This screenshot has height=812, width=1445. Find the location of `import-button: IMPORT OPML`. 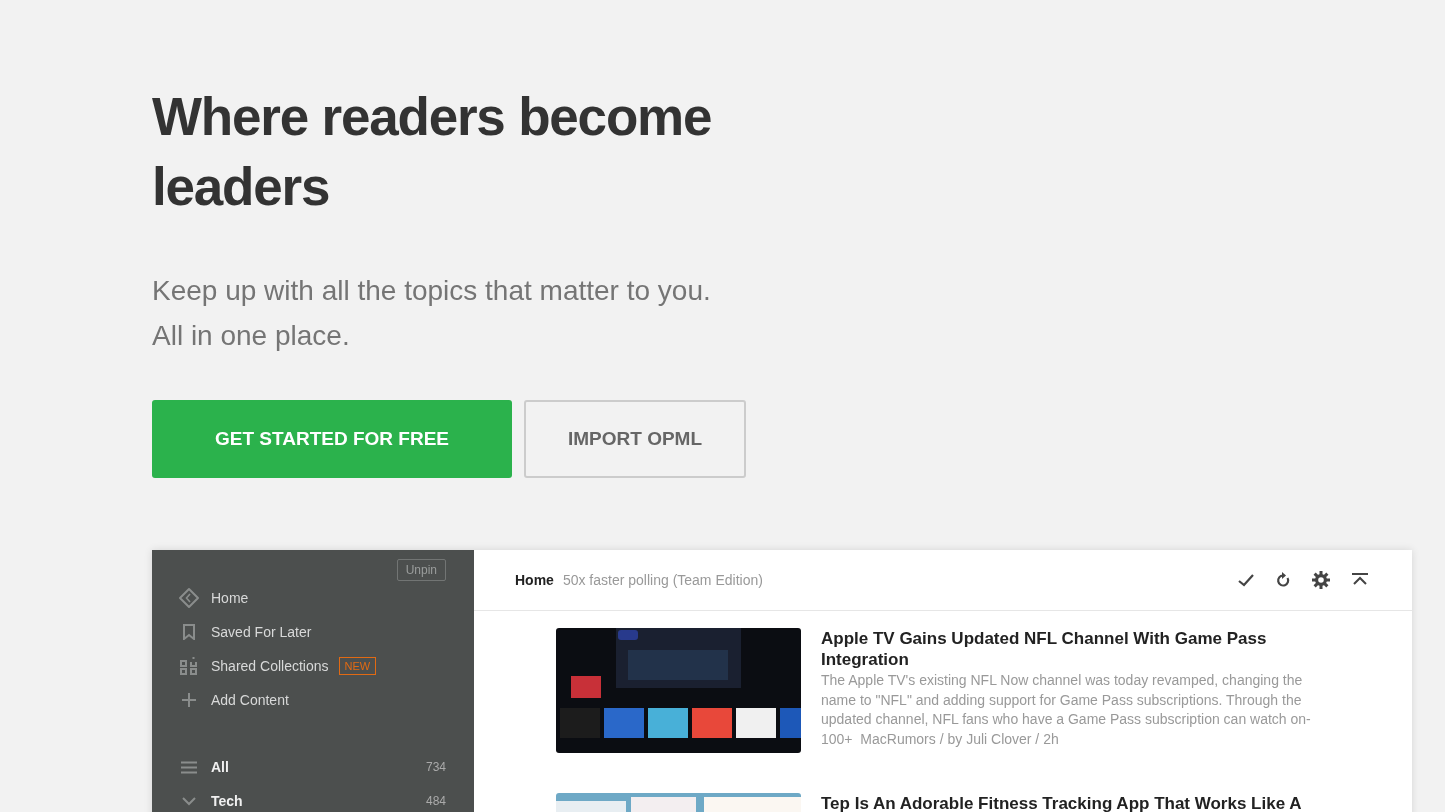

import-button: IMPORT OPML is located at coordinates (635, 439).